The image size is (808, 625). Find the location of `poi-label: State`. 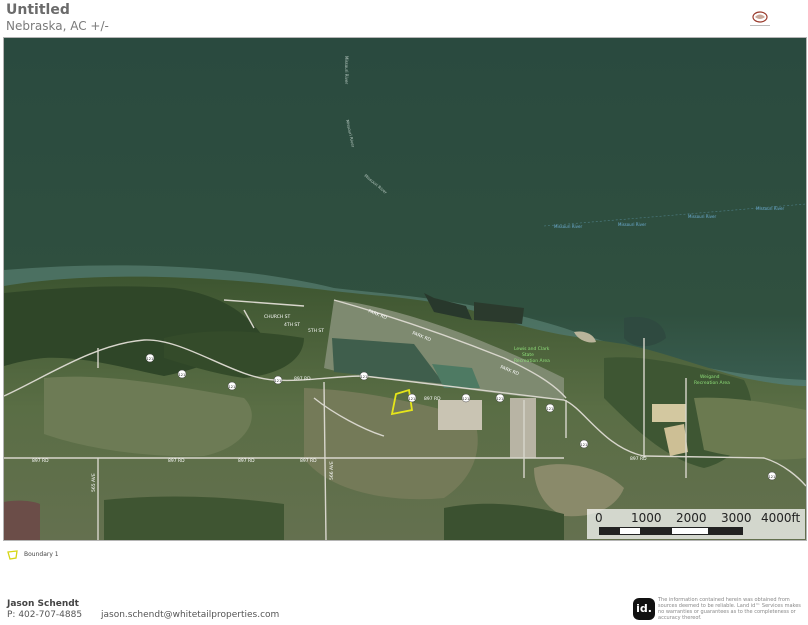

poi-label: State is located at coordinates (528, 355).